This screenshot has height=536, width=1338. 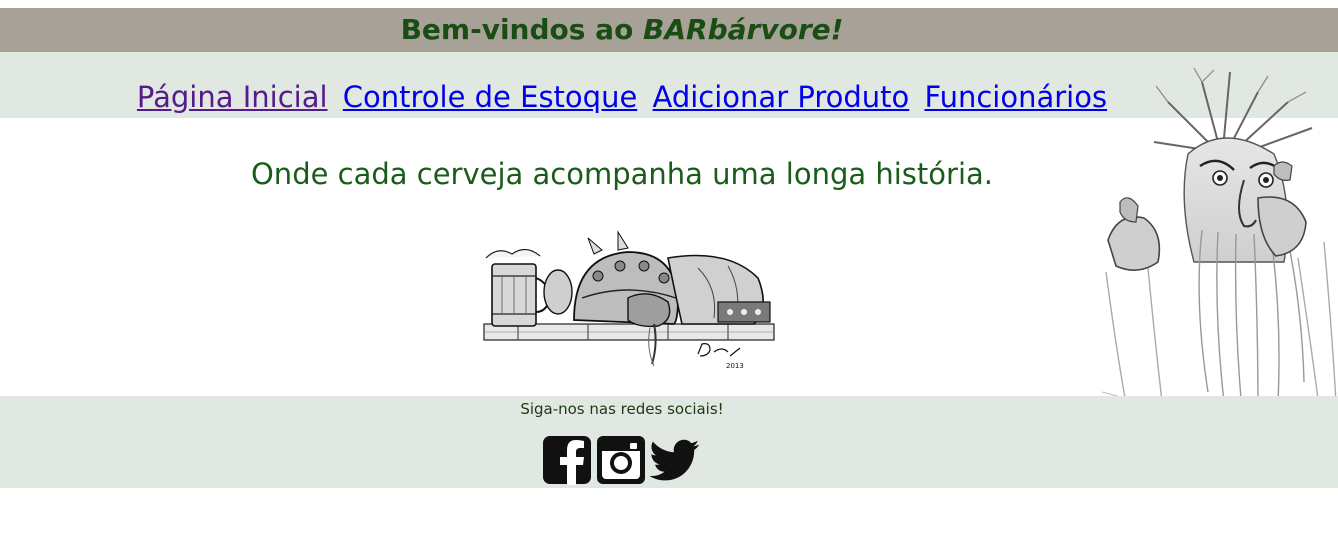 I want to click on svg-text: 2013, so click(x=735, y=366).